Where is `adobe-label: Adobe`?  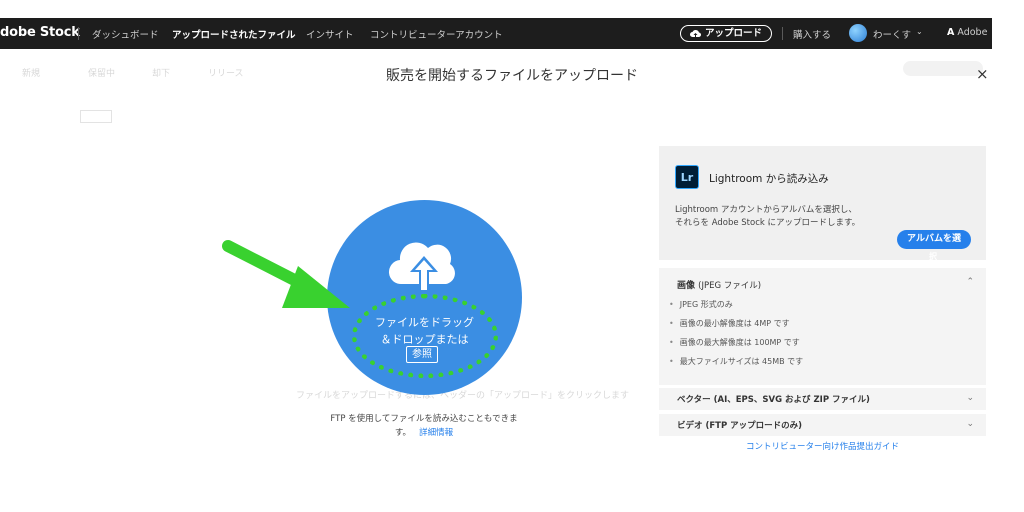
adobe-label: Adobe is located at coordinates (972, 32).